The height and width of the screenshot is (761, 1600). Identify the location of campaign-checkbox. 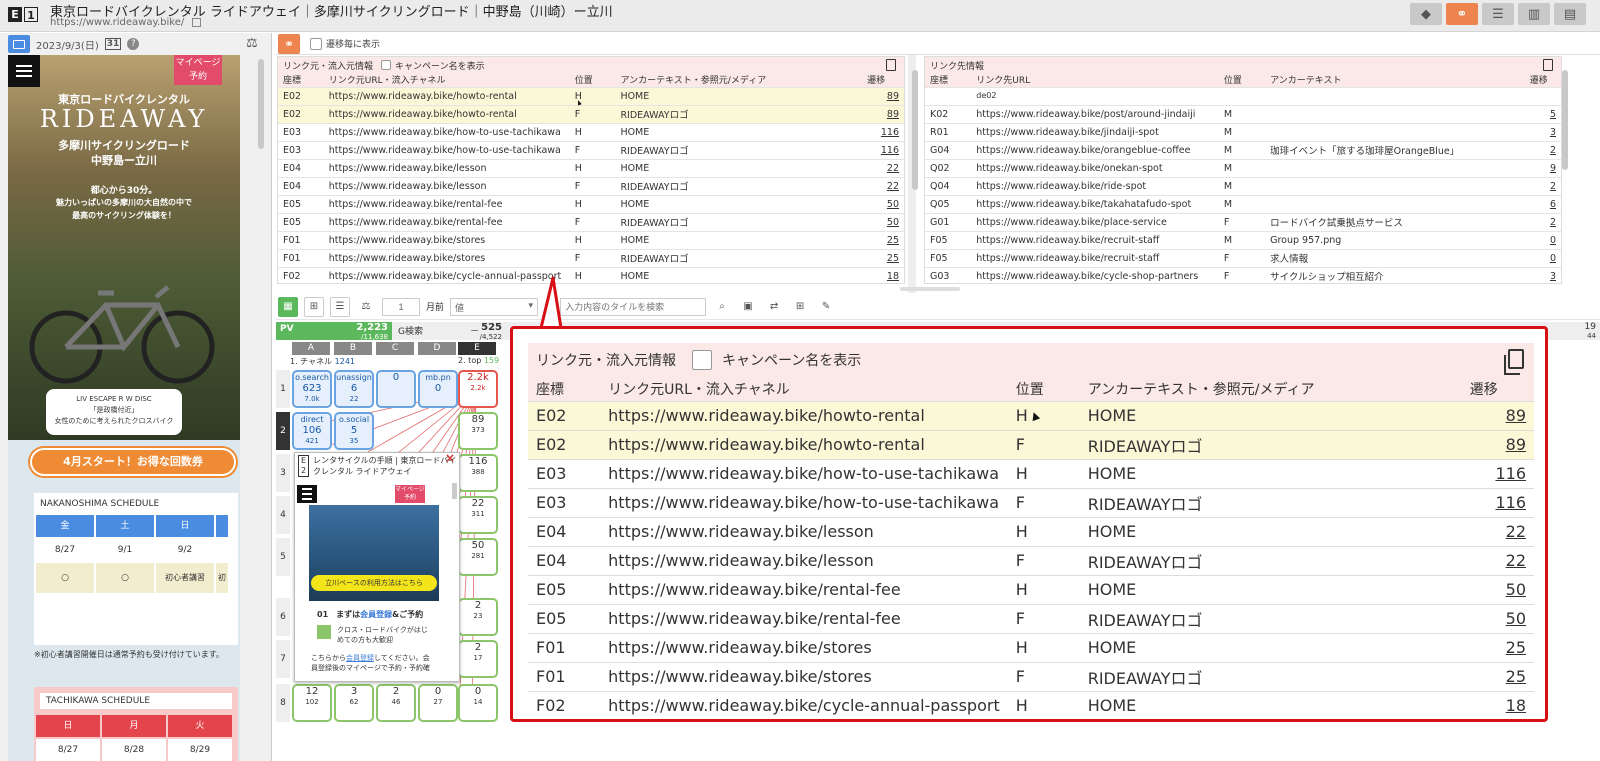
(386, 65).